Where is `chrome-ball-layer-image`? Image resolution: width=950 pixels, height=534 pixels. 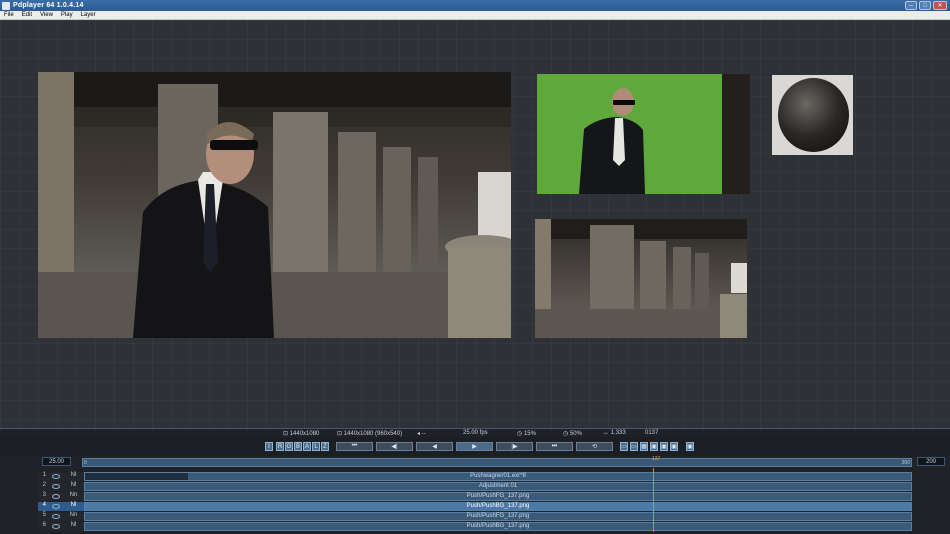 chrome-ball-layer-image is located at coordinates (812, 115).